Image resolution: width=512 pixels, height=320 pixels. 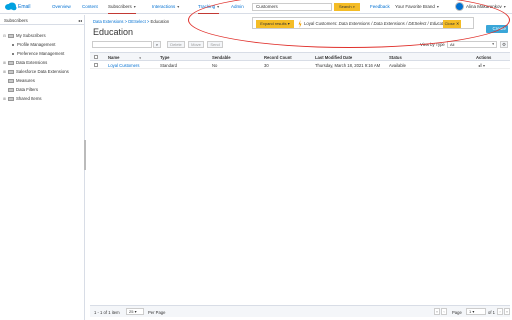 What do you see at coordinates (22, 98) in the screenshot?
I see `tree-item-shared-items: ⊞ Shared Items` at bounding box center [22, 98].